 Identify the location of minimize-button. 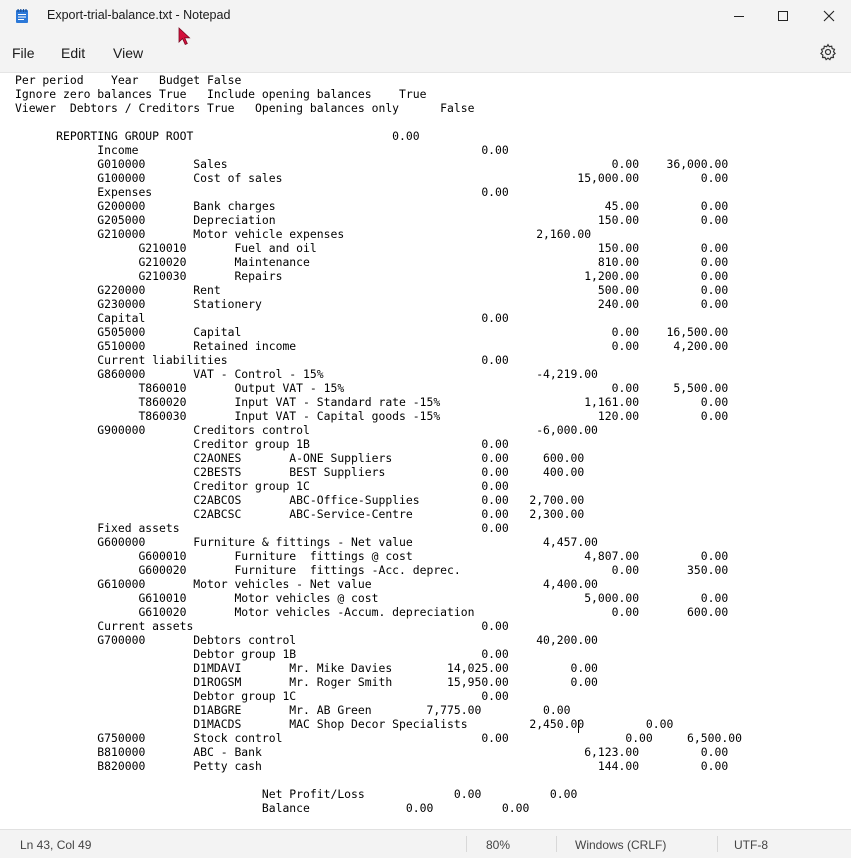
(739, 16).